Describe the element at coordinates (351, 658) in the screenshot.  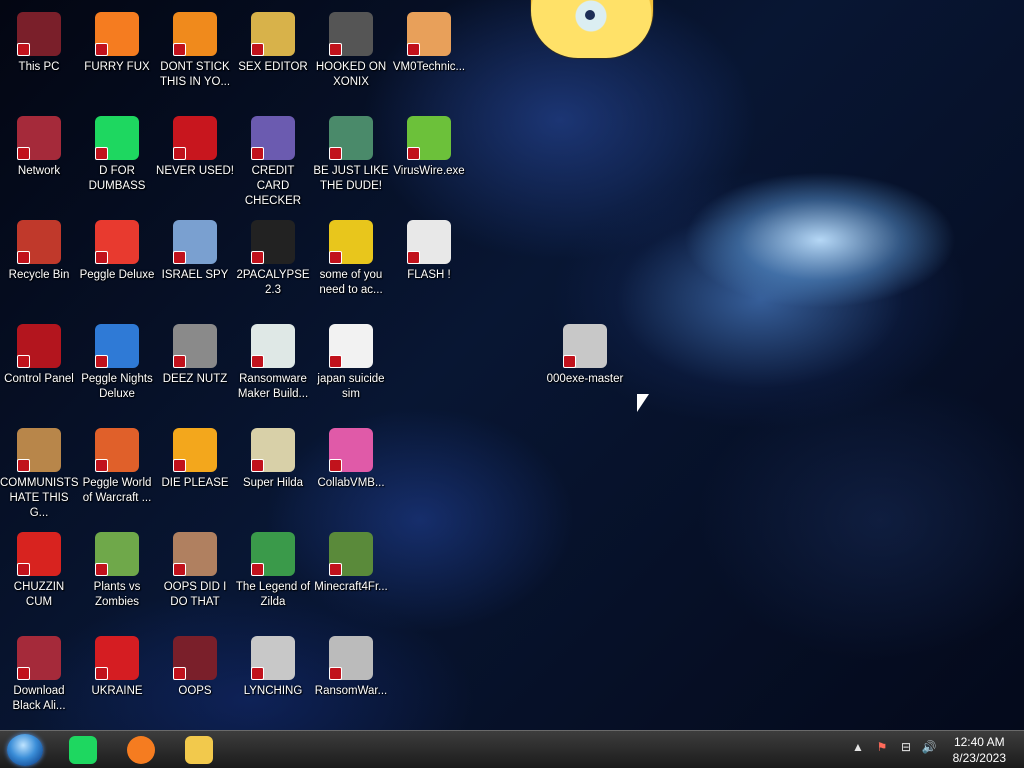
I see `skull-icon` at that location.